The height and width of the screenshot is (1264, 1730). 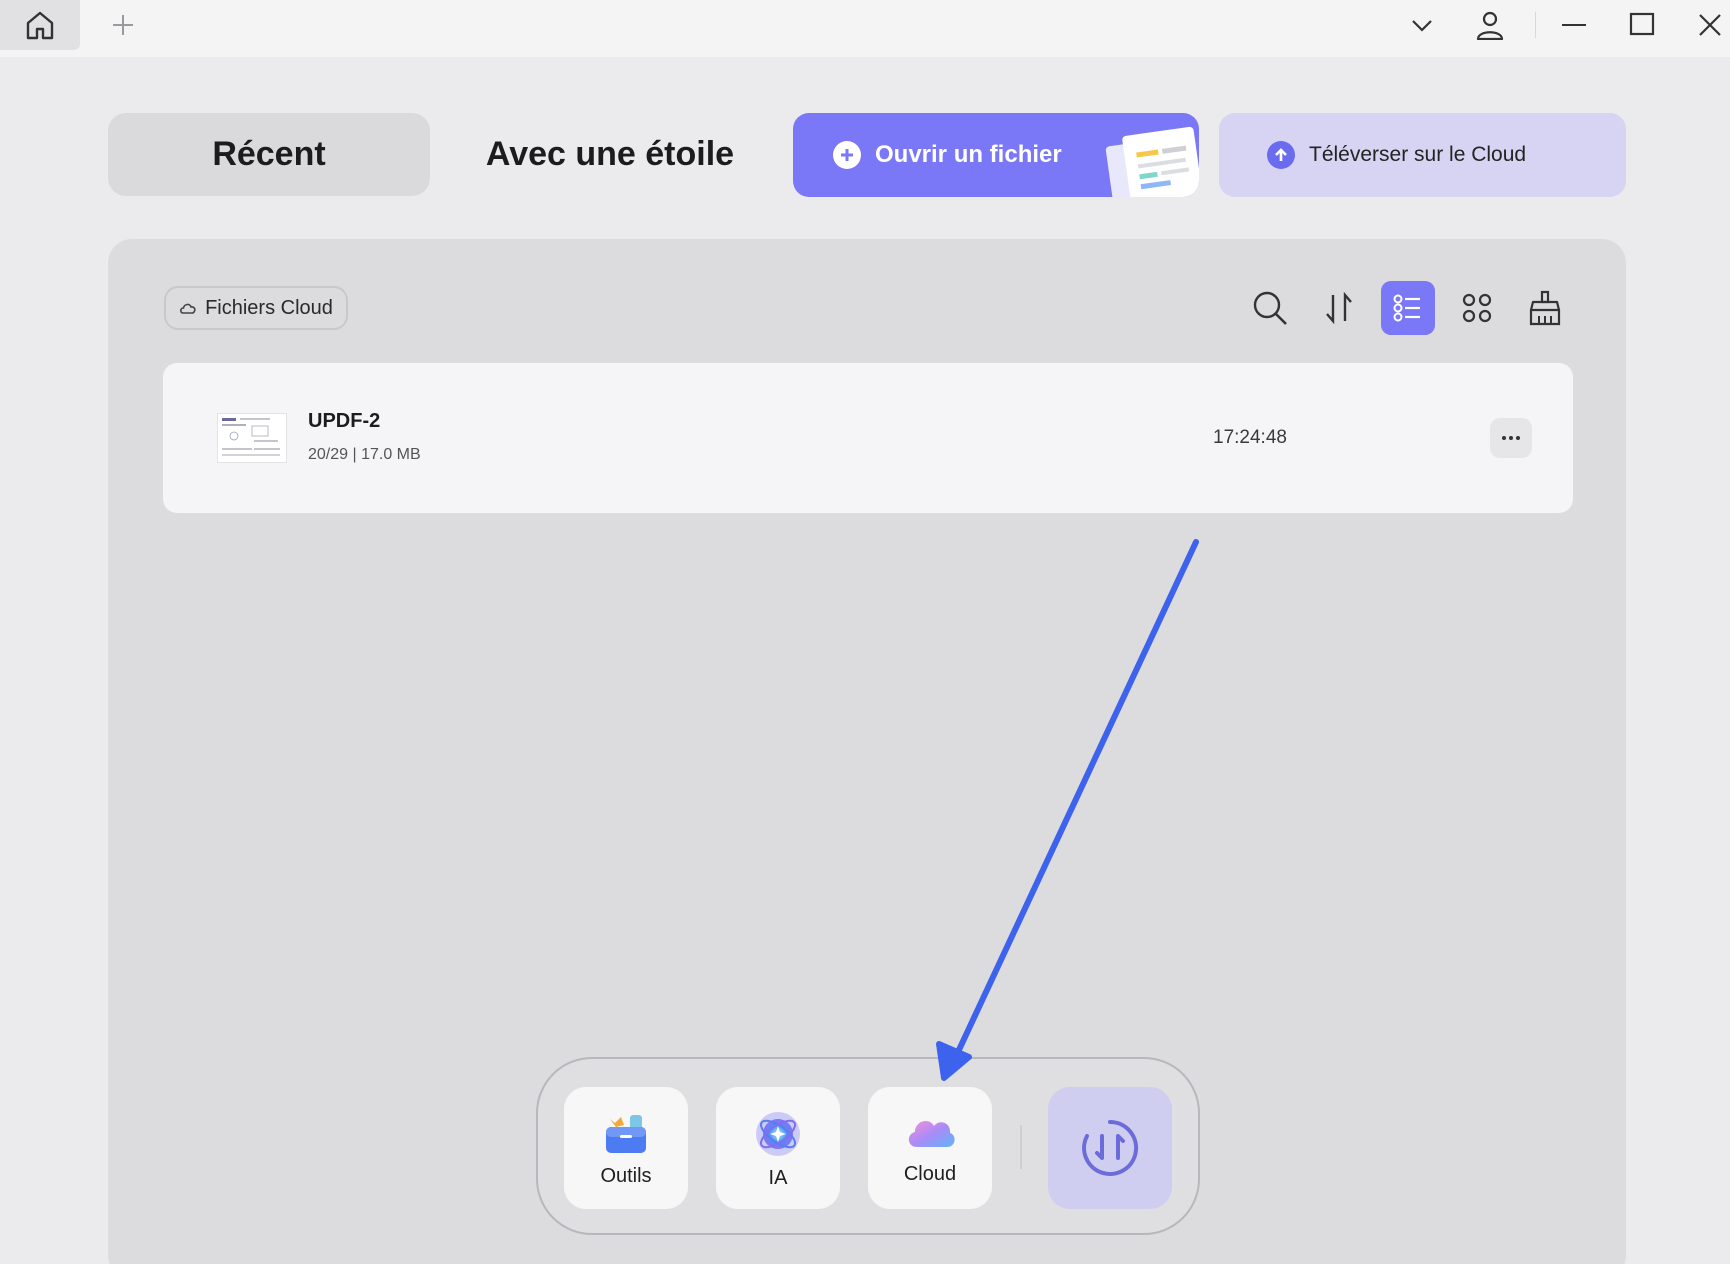 I want to click on clean-button, so click(x=1545, y=308).